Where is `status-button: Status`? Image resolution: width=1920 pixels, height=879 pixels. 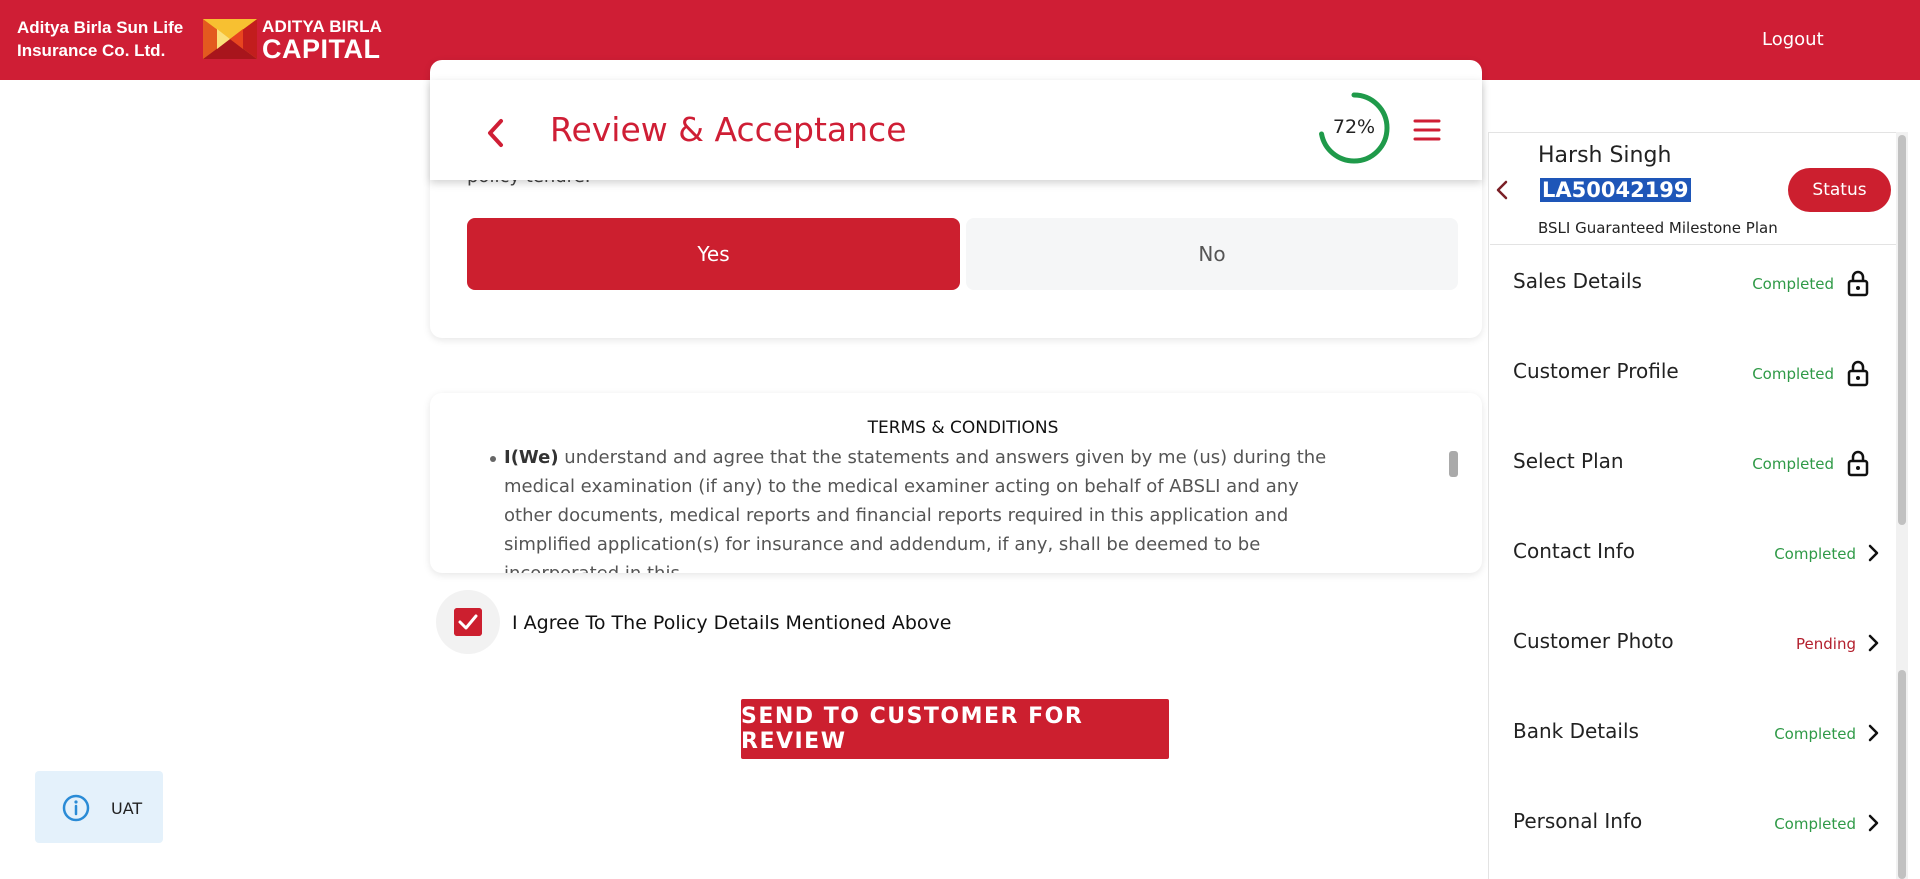
status-button: Status is located at coordinates (1839, 190).